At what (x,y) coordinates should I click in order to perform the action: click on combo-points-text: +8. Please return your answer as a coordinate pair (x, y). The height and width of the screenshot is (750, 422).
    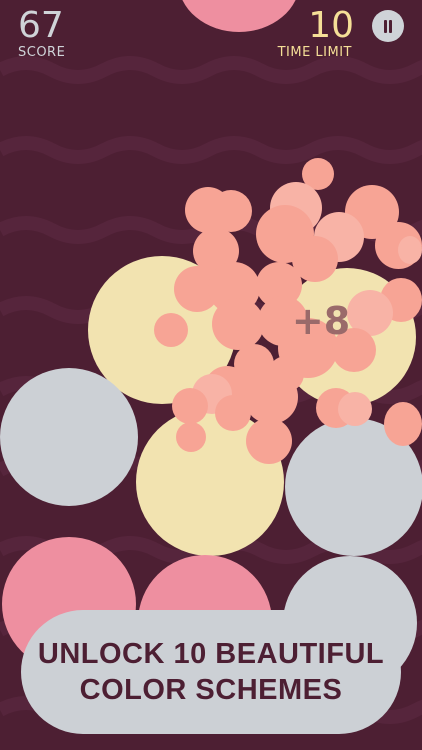
    Looking at the image, I should click on (321, 321).